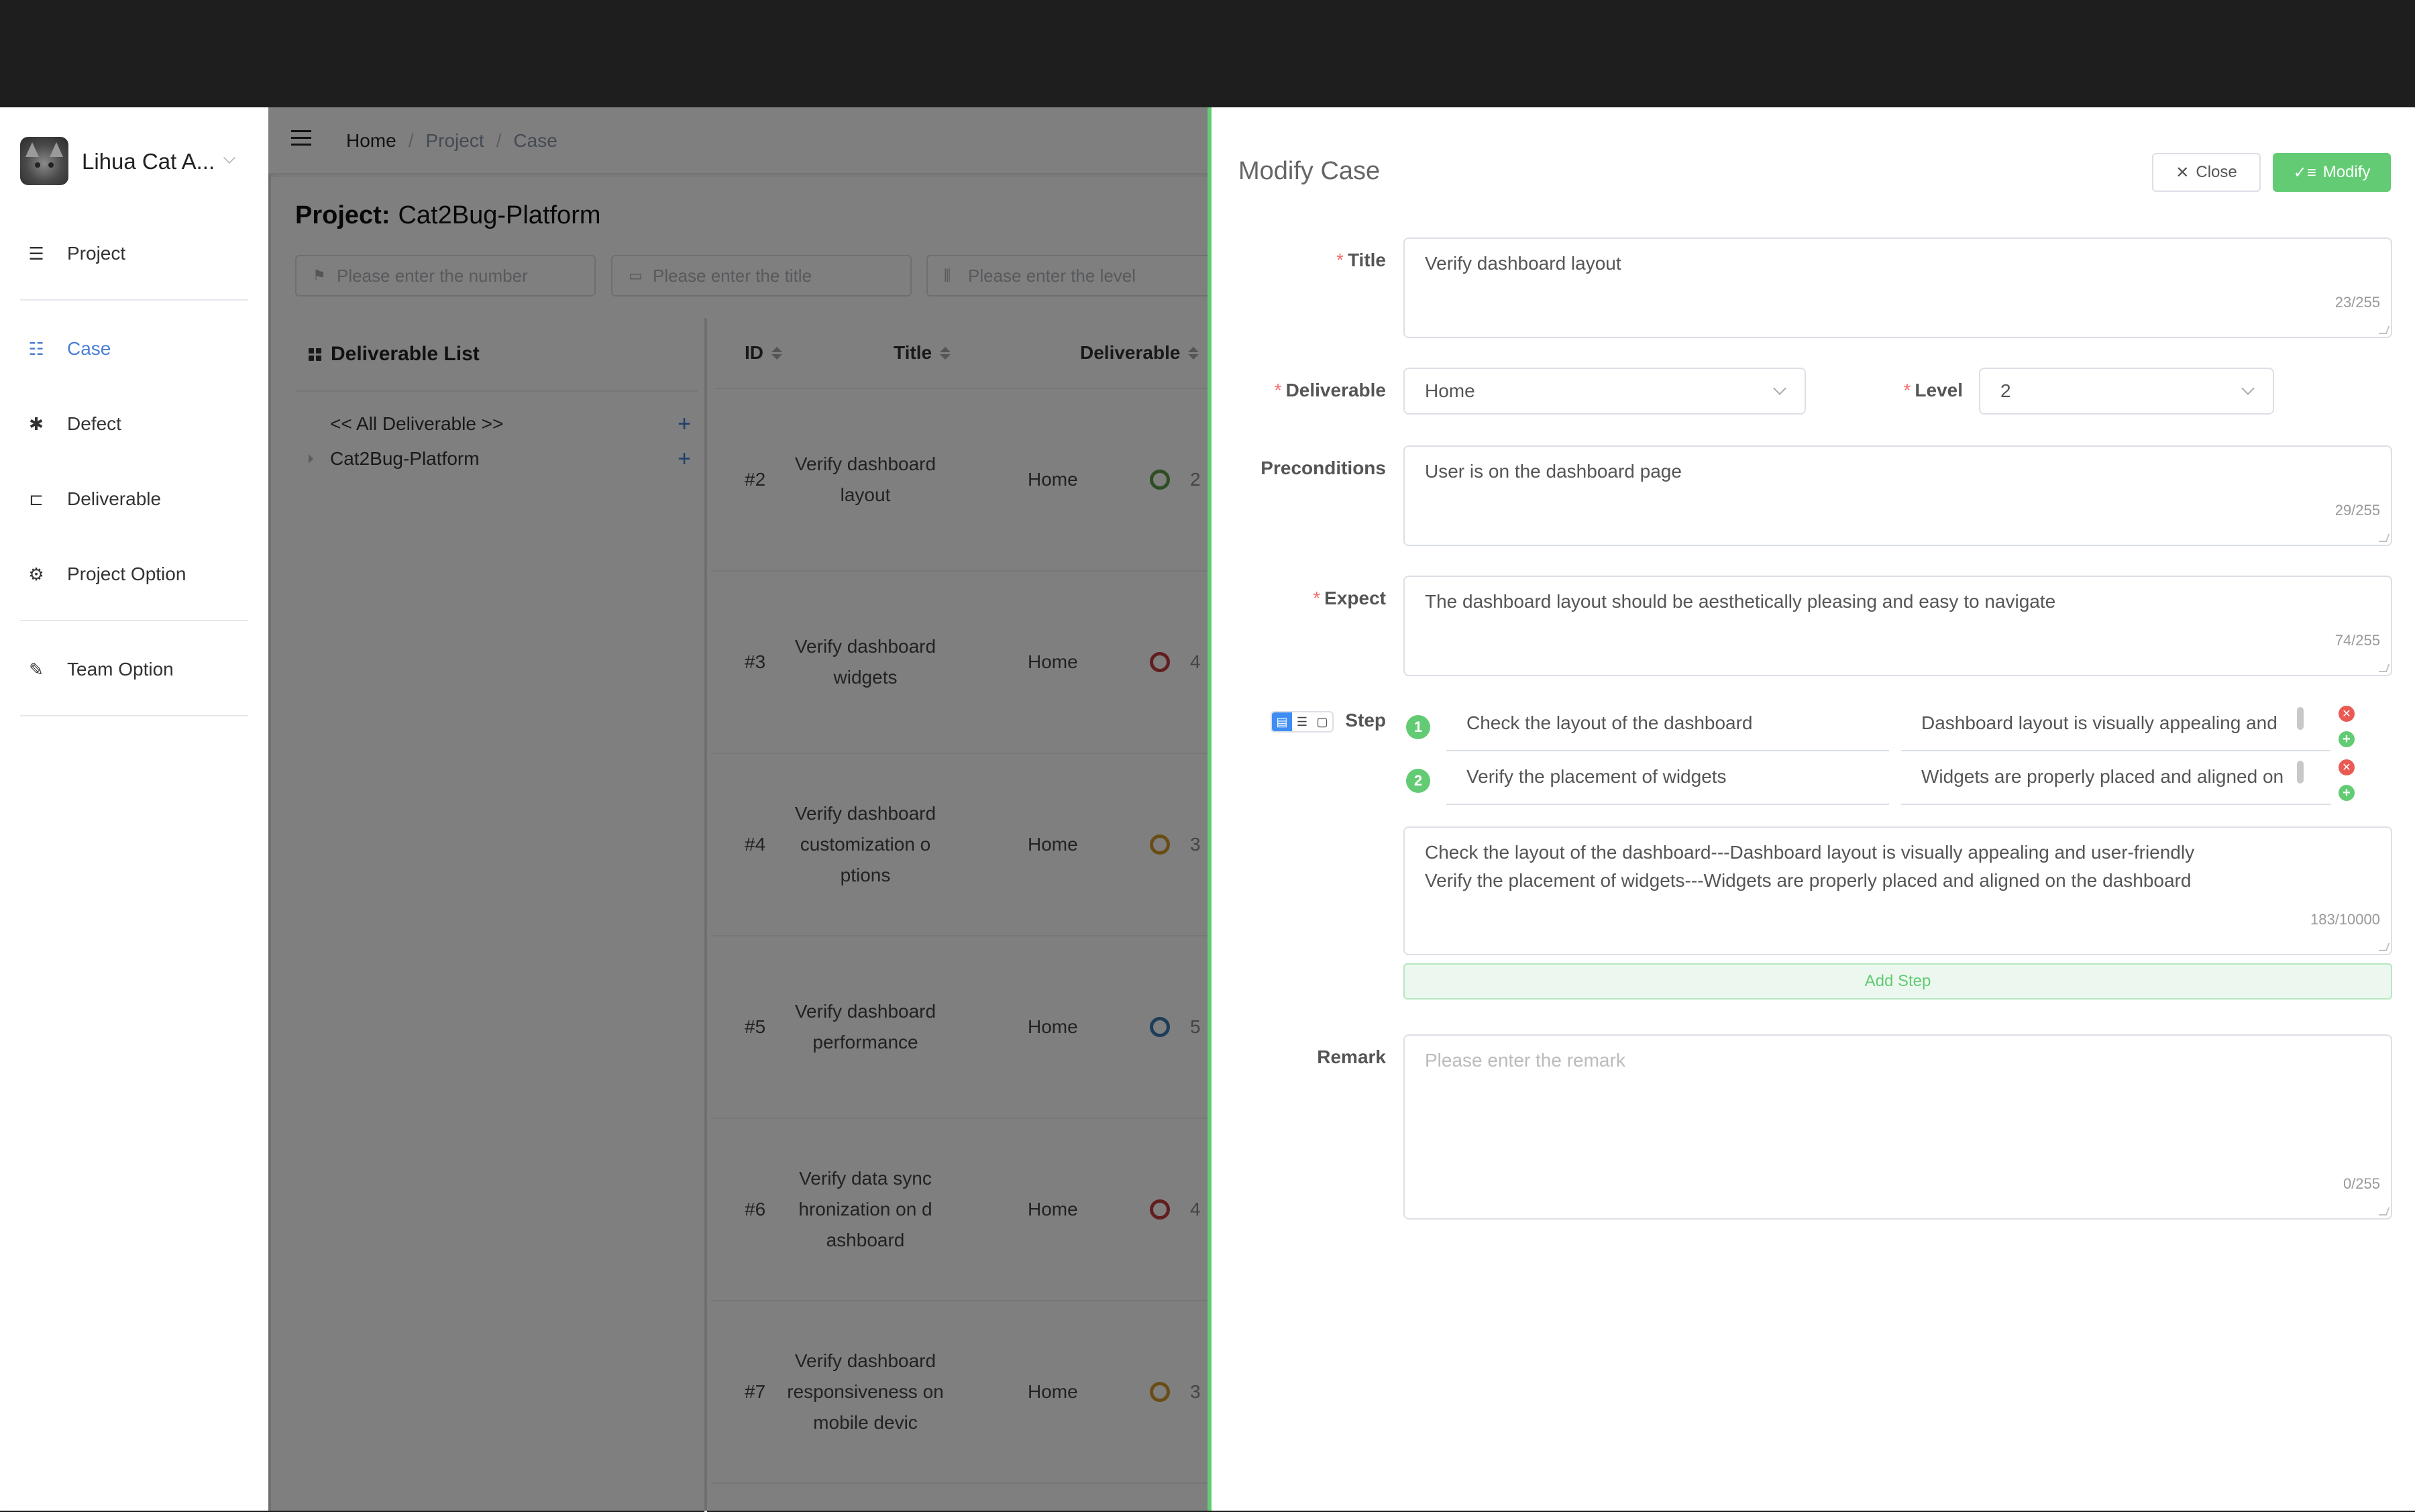  Describe the element at coordinates (2357, 511) in the screenshot. I see `char-count: 29/255` at that location.